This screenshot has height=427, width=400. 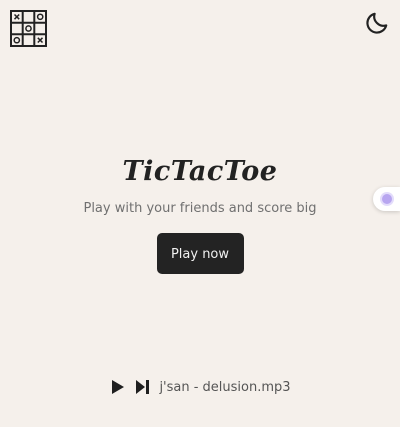 What do you see at coordinates (225, 387) in the screenshot?
I see `track-name: j'san - delusion.mp3` at bounding box center [225, 387].